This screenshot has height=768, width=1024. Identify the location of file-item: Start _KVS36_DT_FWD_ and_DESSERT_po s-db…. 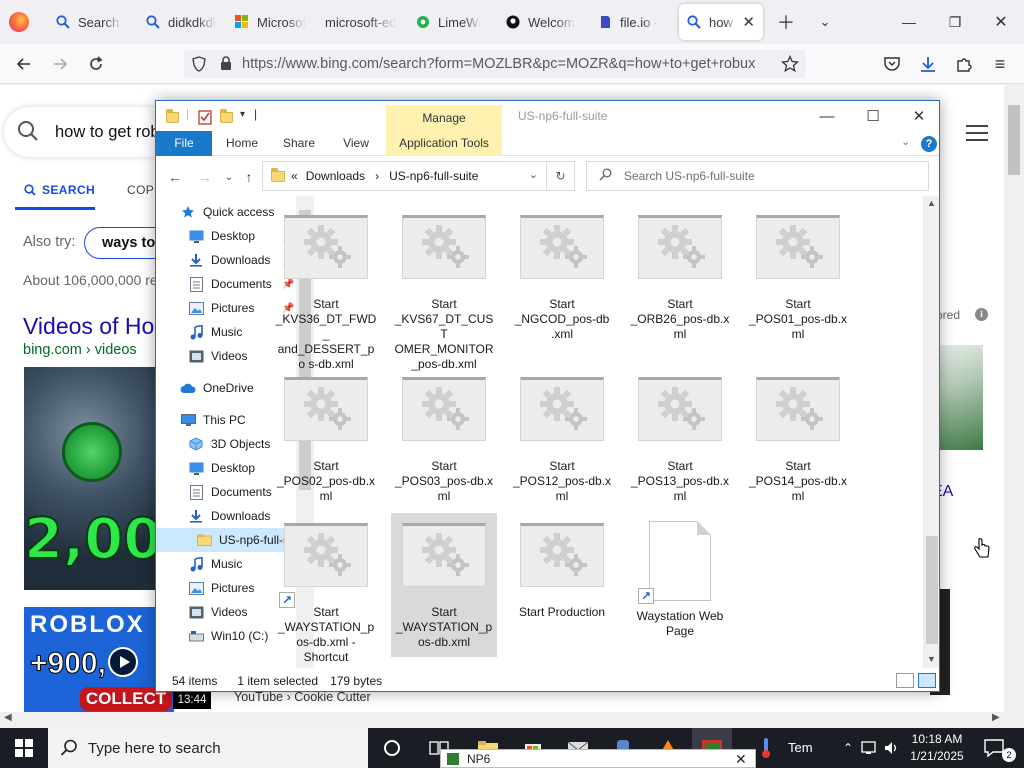
(326, 288).